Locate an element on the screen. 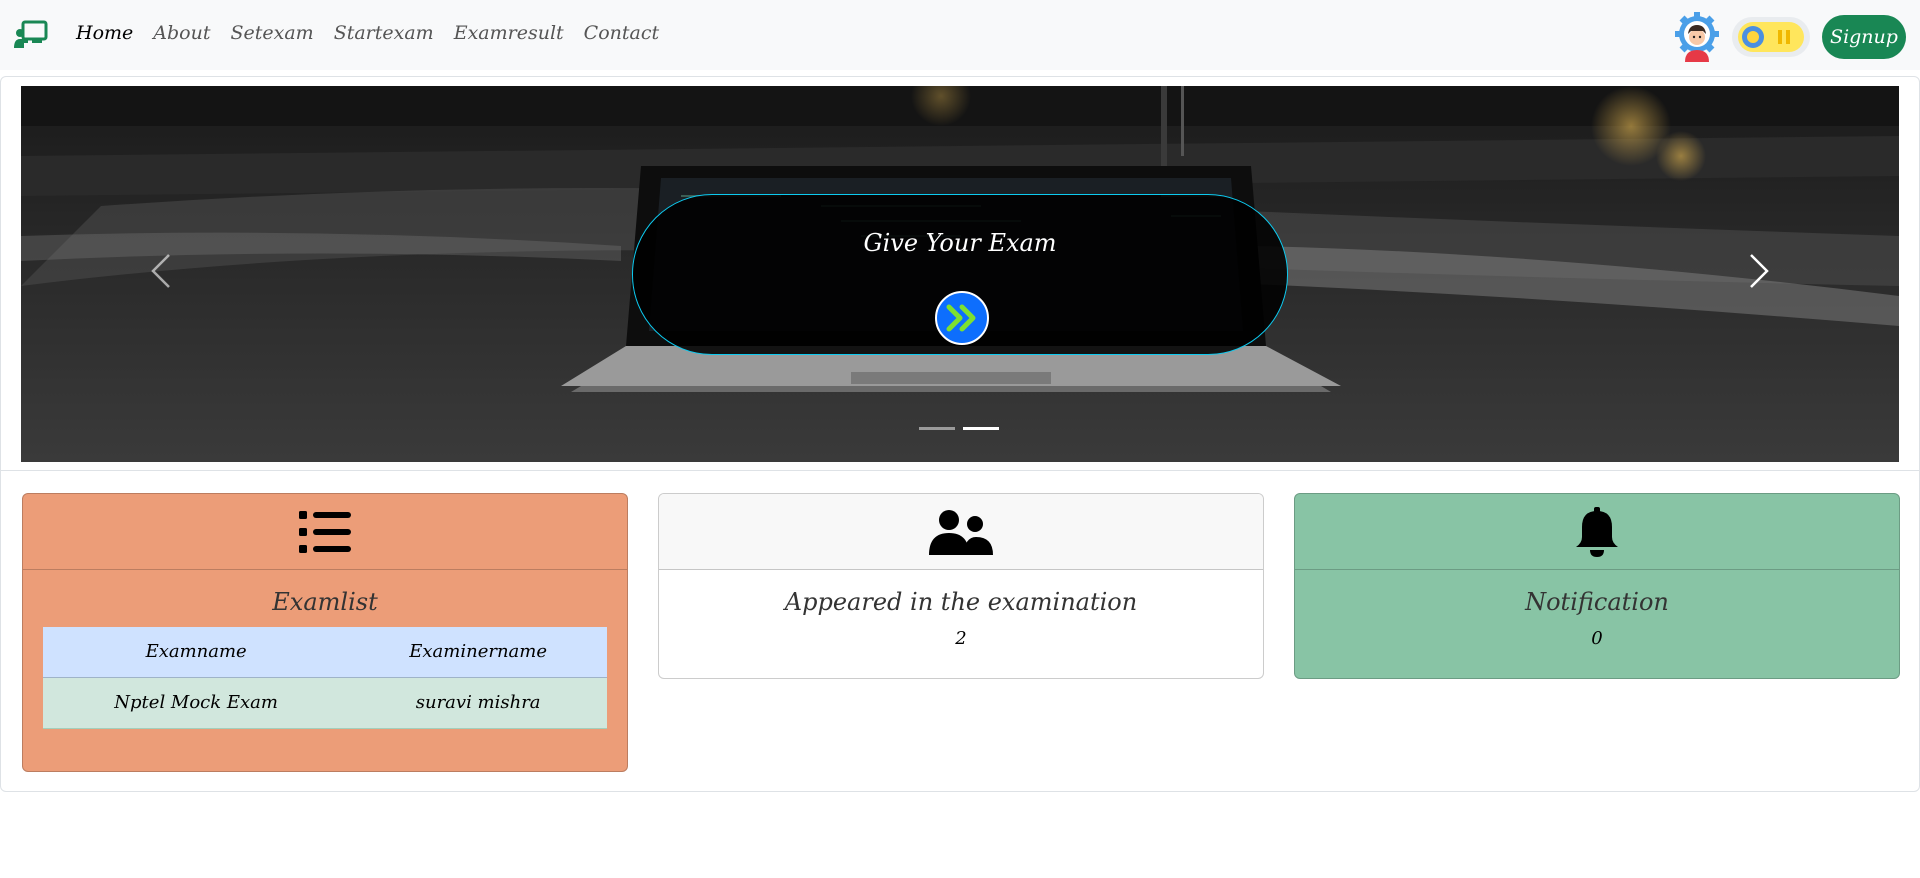 The width and height of the screenshot is (1920, 878). user-group-icon is located at coordinates (961, 532).